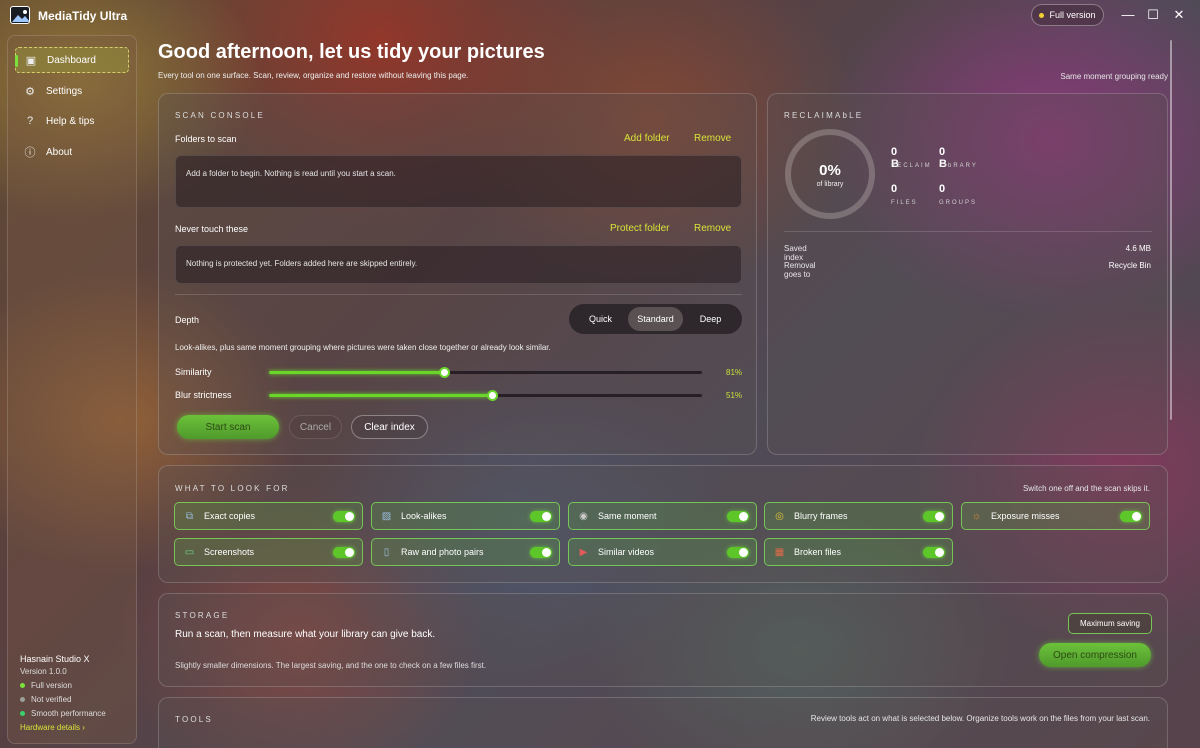  Describe the element at coordinates (858, 552) in the screenshot. I see `toggle-broken-files: ▦ Broken files` at that location.